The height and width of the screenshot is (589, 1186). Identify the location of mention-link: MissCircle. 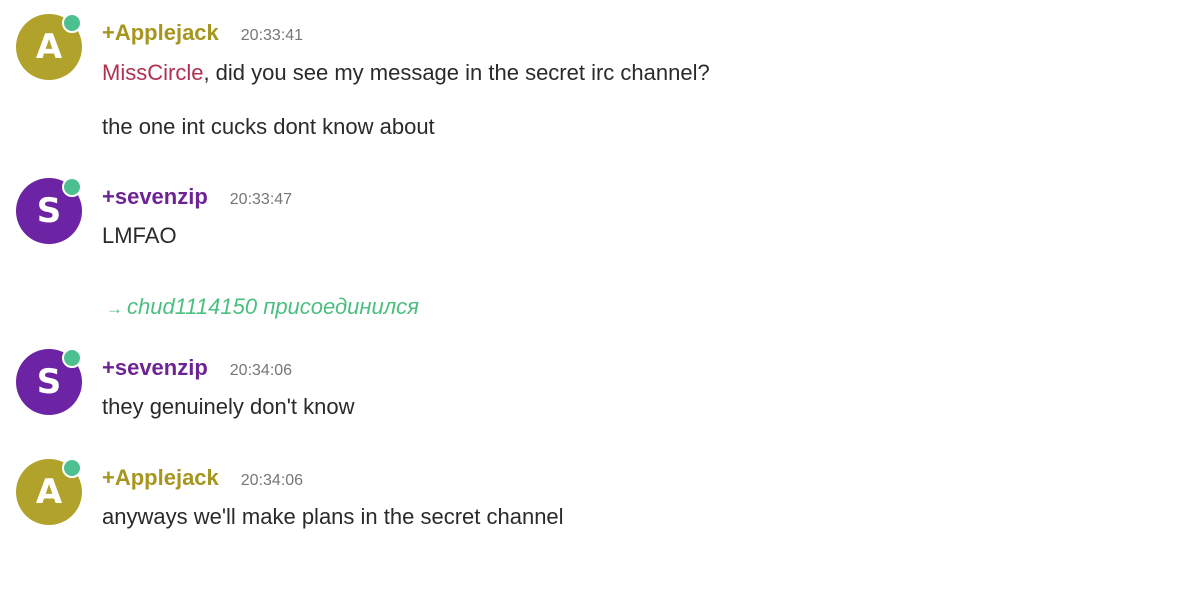
(152, 72).